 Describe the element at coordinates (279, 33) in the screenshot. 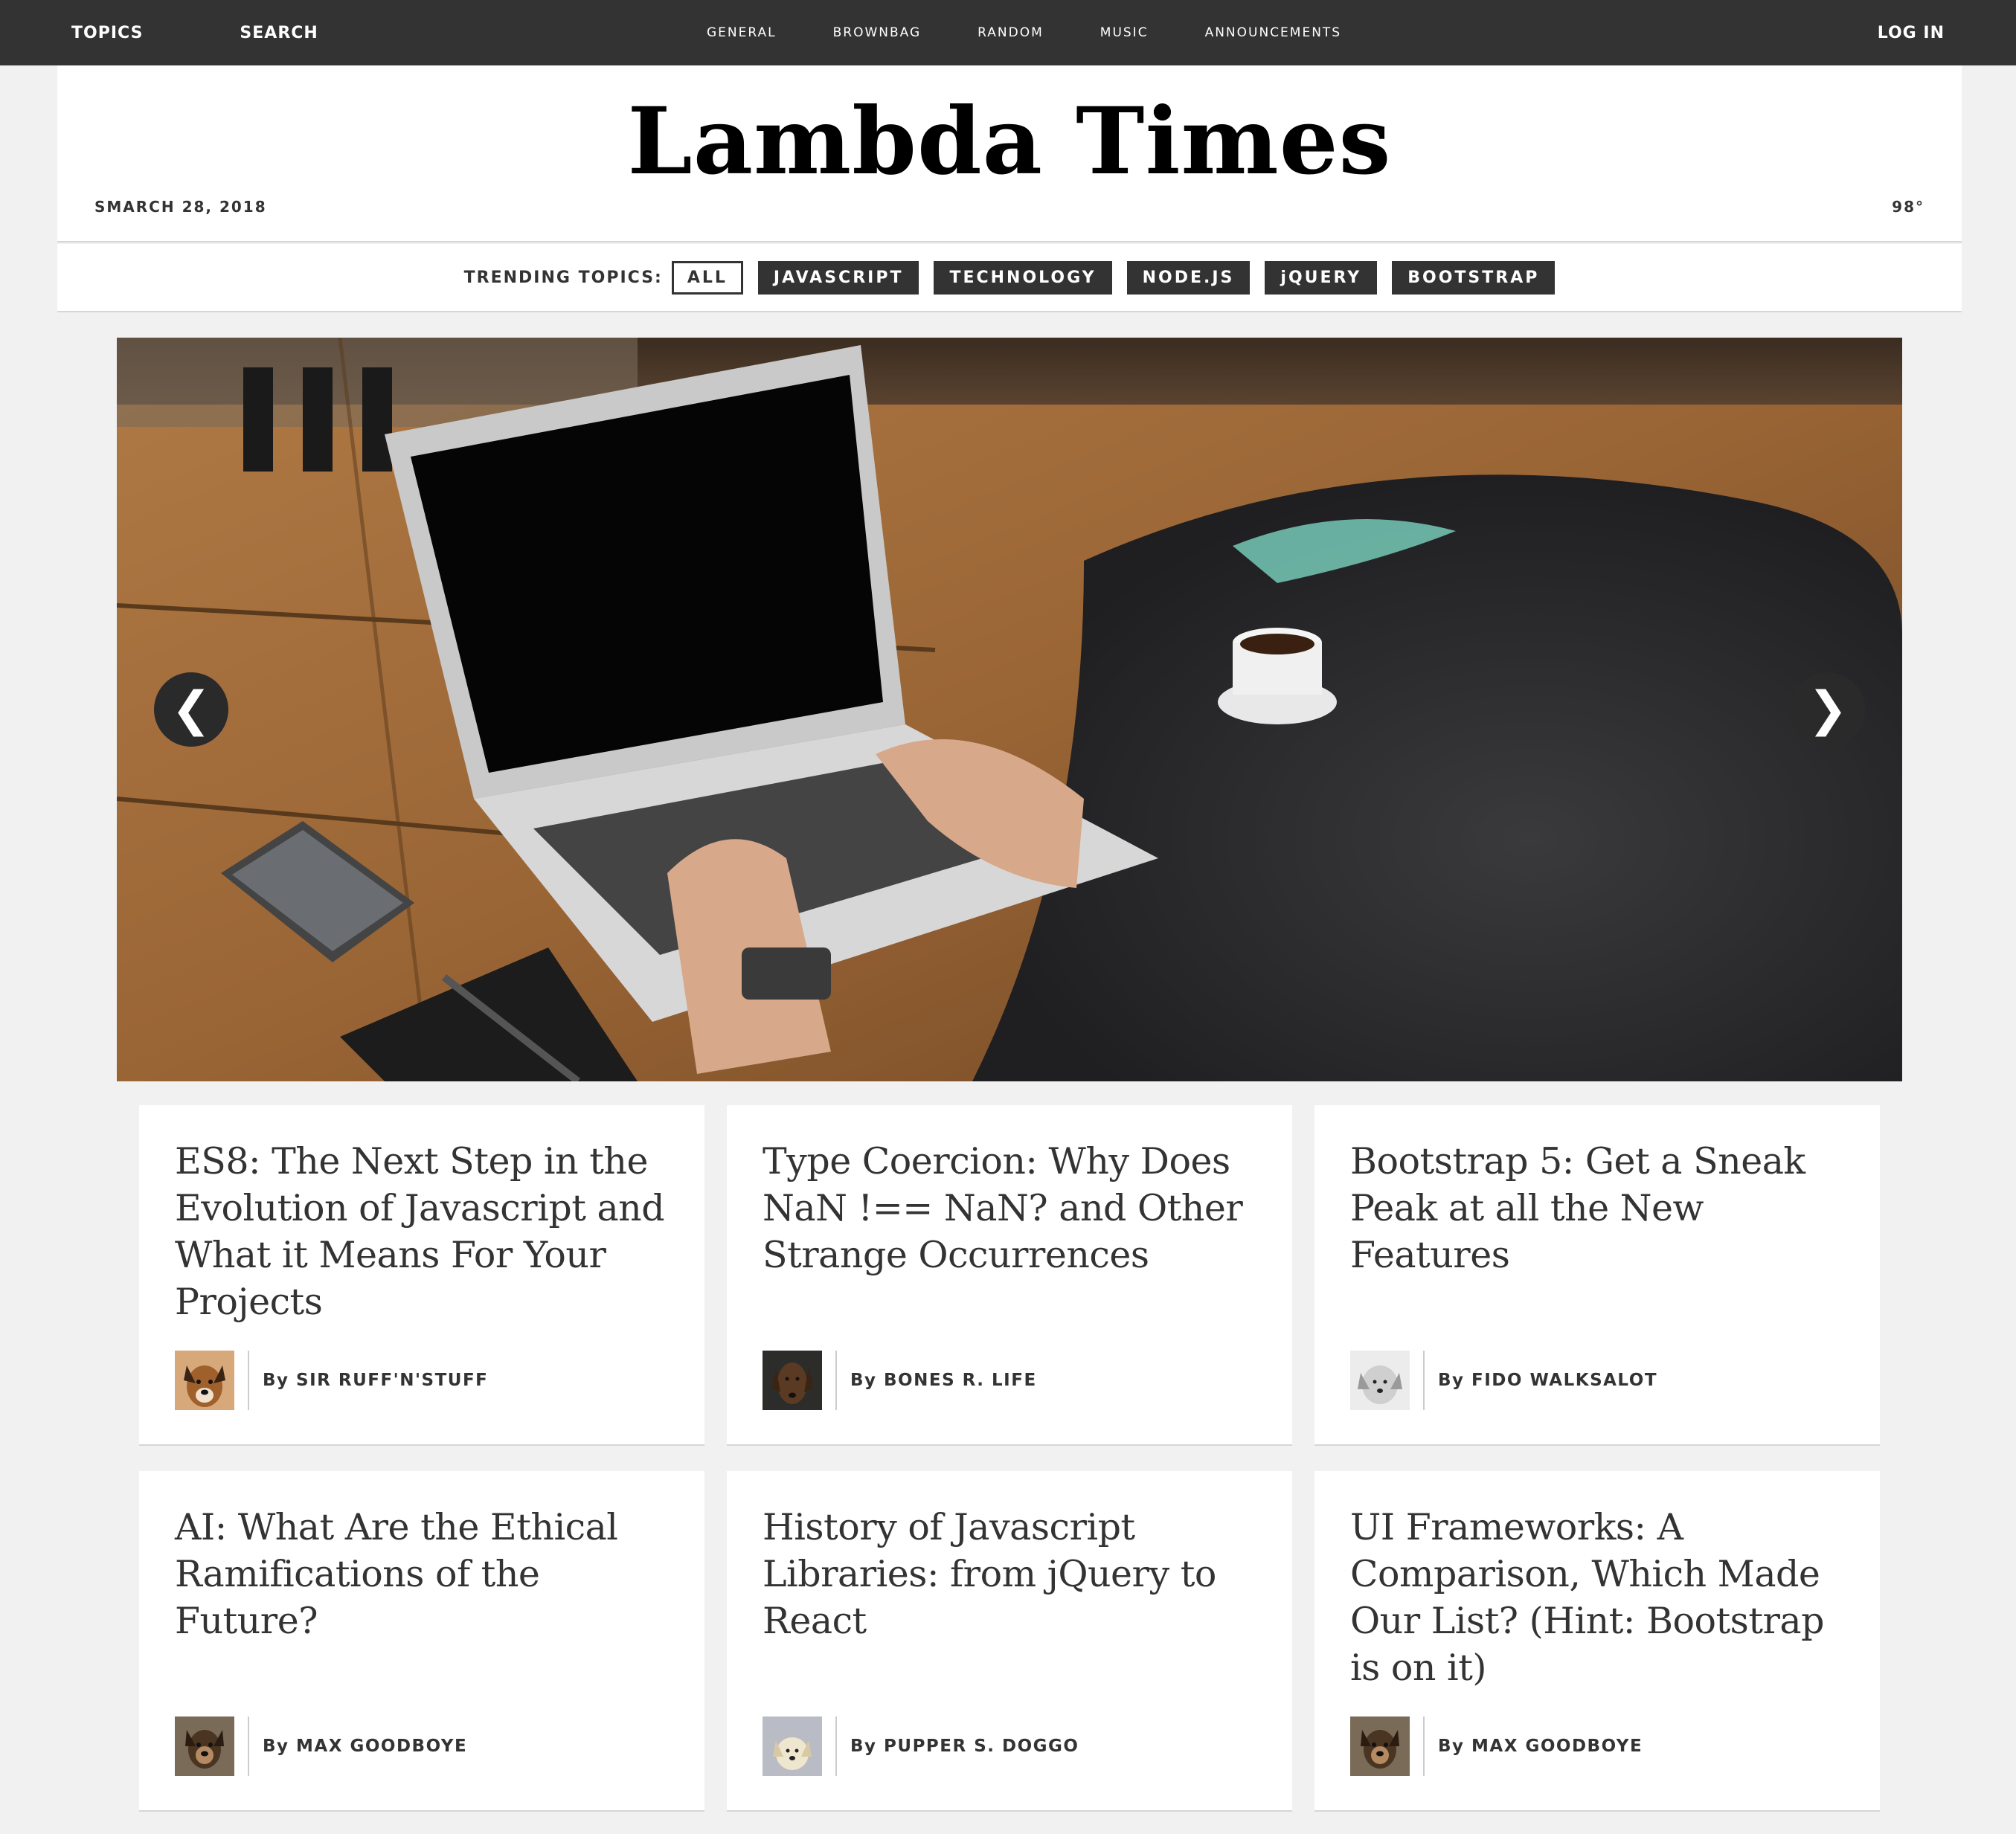

I see `search-link: SEARCH` at that location.